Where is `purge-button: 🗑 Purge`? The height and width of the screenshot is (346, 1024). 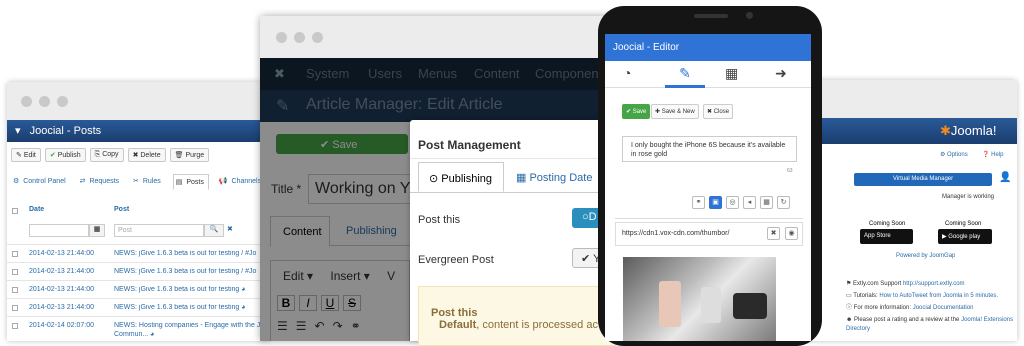
purge-button: 🗑 Purge is located at coordinates (189, 155).